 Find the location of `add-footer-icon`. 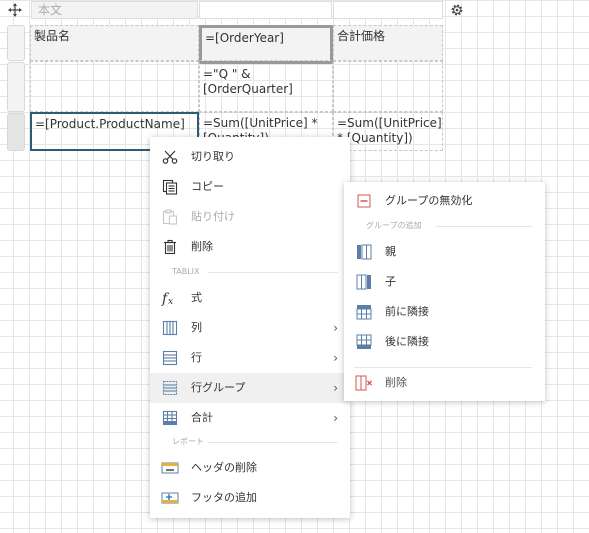

add-footer-icon is located at coordinates (170, 498).